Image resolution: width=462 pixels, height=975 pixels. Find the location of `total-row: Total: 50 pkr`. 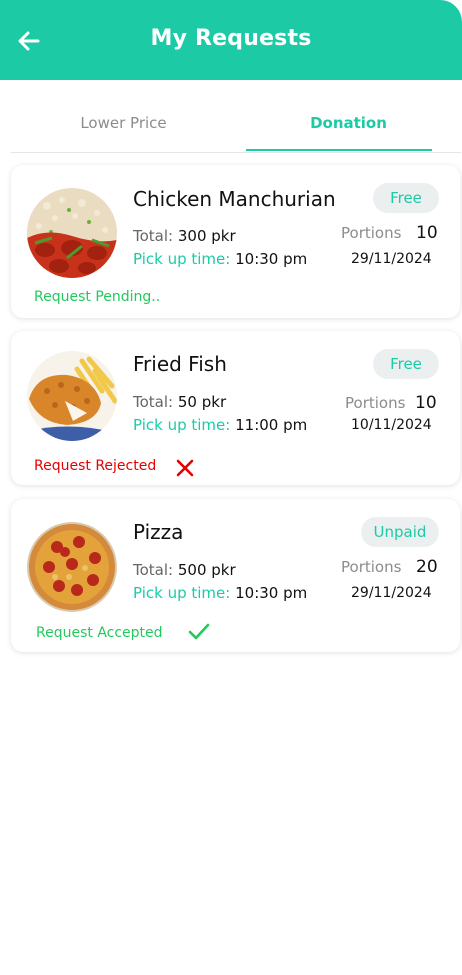

total-row: Total: 50 pkr is located at coordinates (179, 402).